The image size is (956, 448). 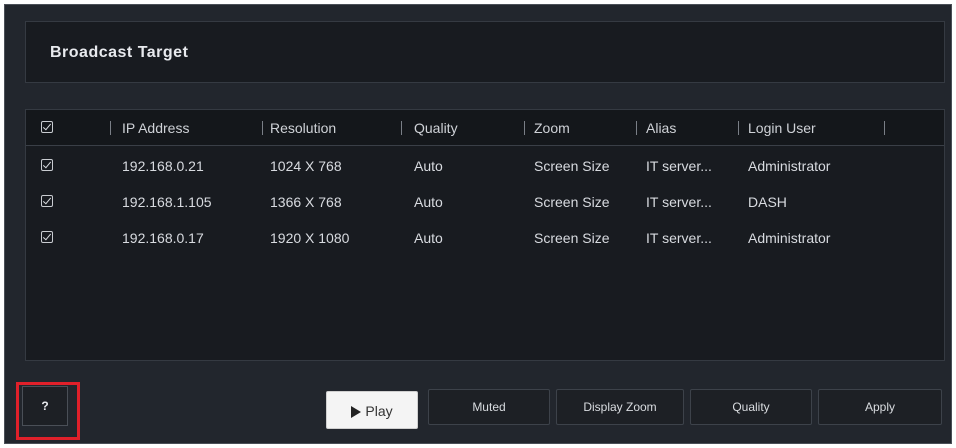 I want to click on help-button-highlight, so click(x=48, y=411).